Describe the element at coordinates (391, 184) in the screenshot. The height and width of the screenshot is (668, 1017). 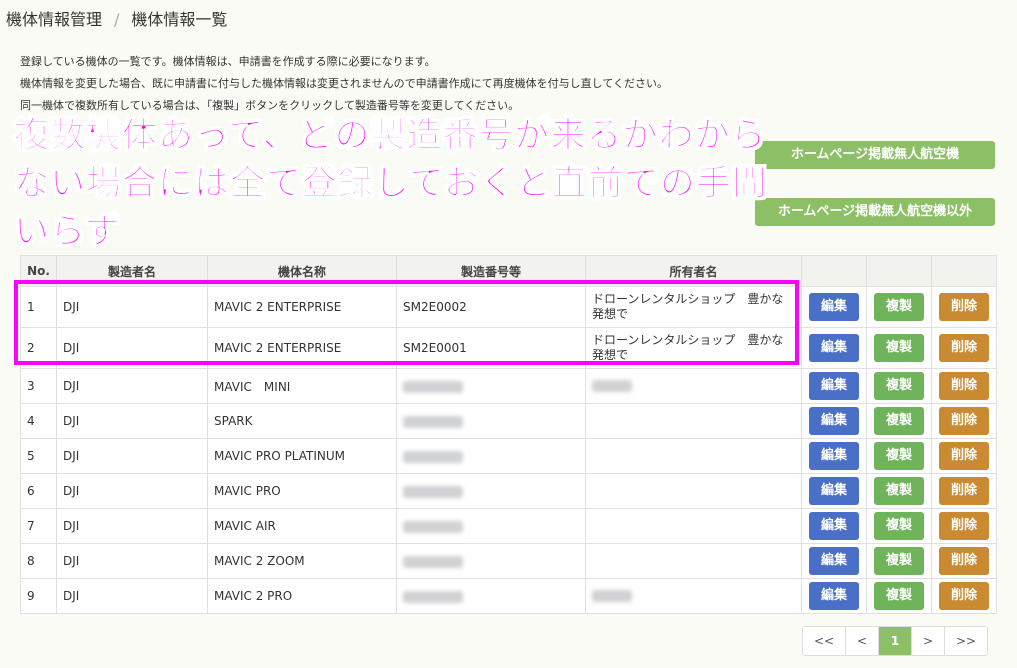
I see `annotation-line-2: ない場合には全て登録しておくと直前での手間` at that location.